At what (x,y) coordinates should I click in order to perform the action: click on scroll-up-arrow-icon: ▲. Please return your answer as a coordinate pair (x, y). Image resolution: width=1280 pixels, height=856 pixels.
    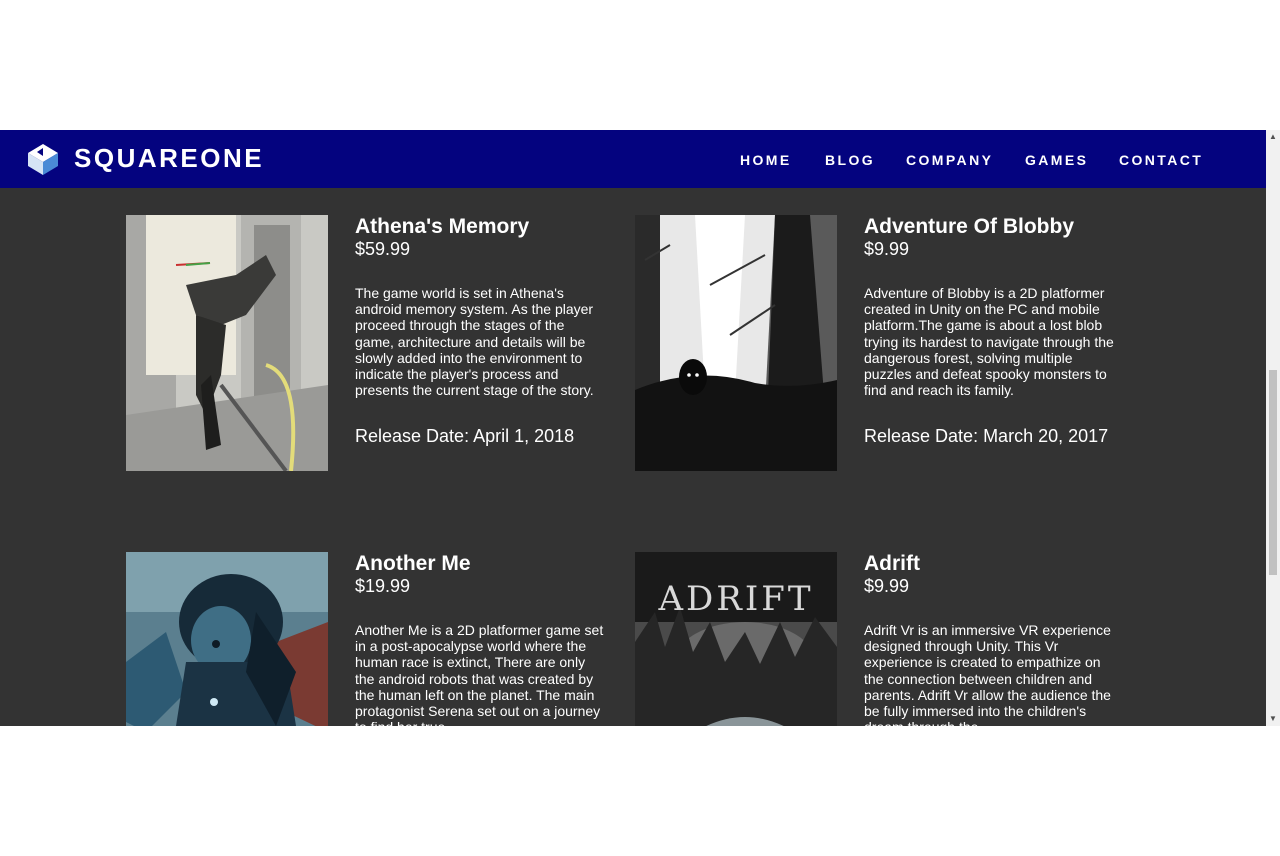
    Looking at the image, I should click on (1273, 137).